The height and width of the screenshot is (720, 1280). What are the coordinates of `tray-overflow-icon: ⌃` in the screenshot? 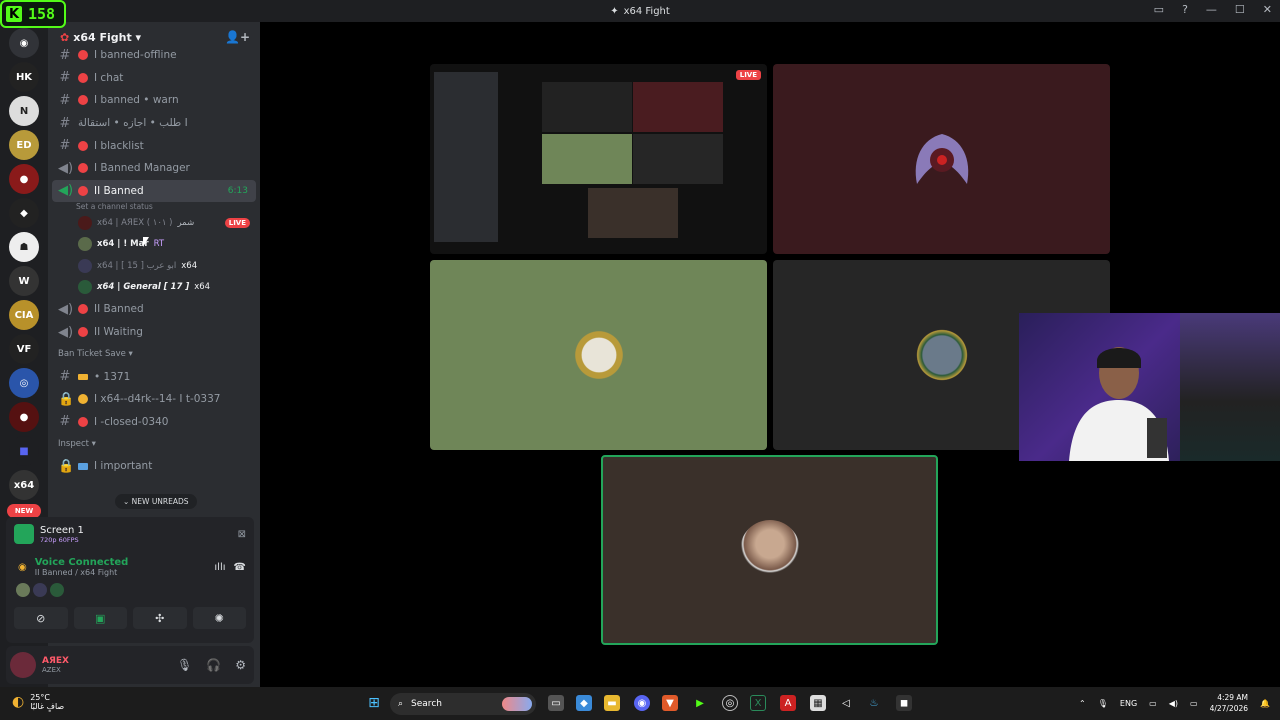 It's located at (1082, 703).